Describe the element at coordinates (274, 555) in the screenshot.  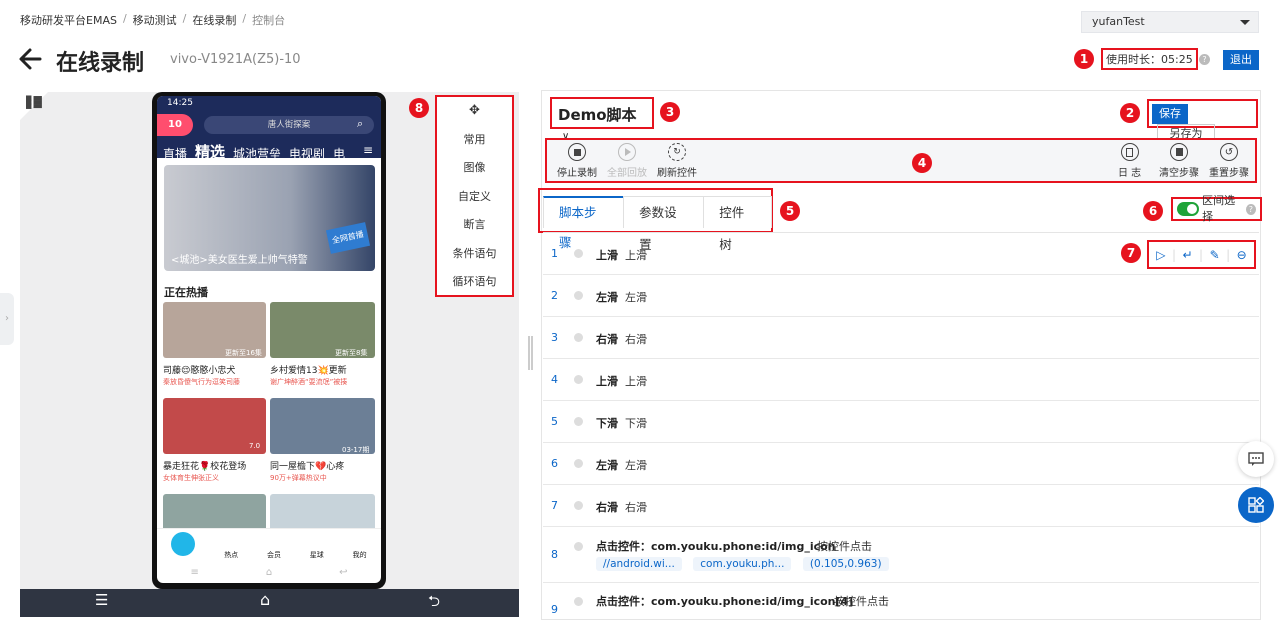
I see `phone-nav-item: 会员` at that location.